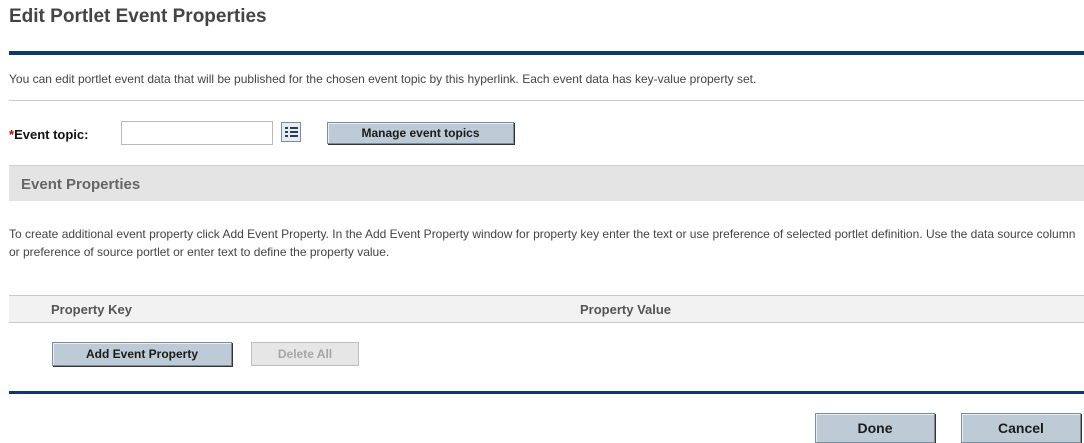 The width and height of the screenshot is (1084, 443). Describe the element at coordinates (546, 309) in the screenshot. I see `properties-table-header: Property Key Property Value` at that location.